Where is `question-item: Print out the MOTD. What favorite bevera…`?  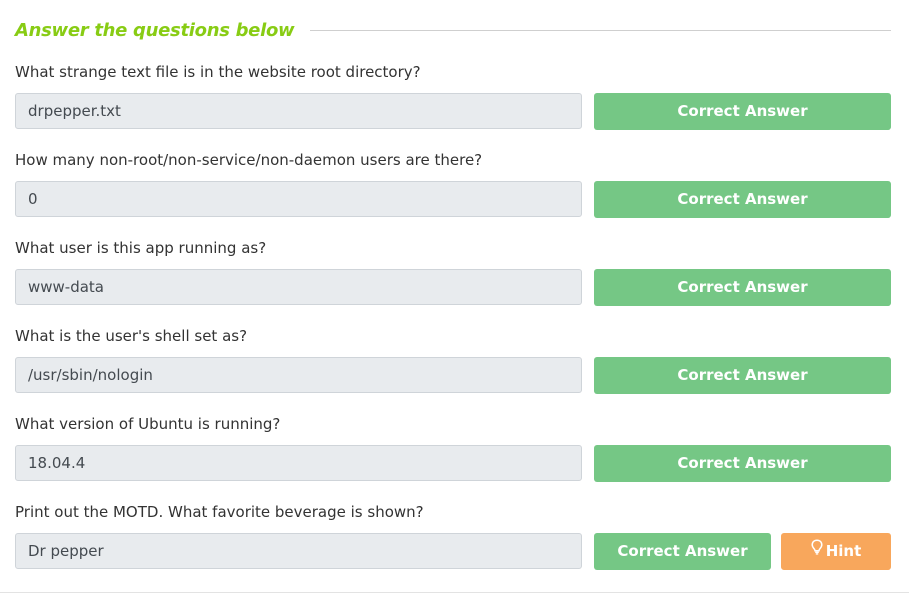 question-item: Print out the MOTD. What favorite bevera… is located at coordinates (454, 547).